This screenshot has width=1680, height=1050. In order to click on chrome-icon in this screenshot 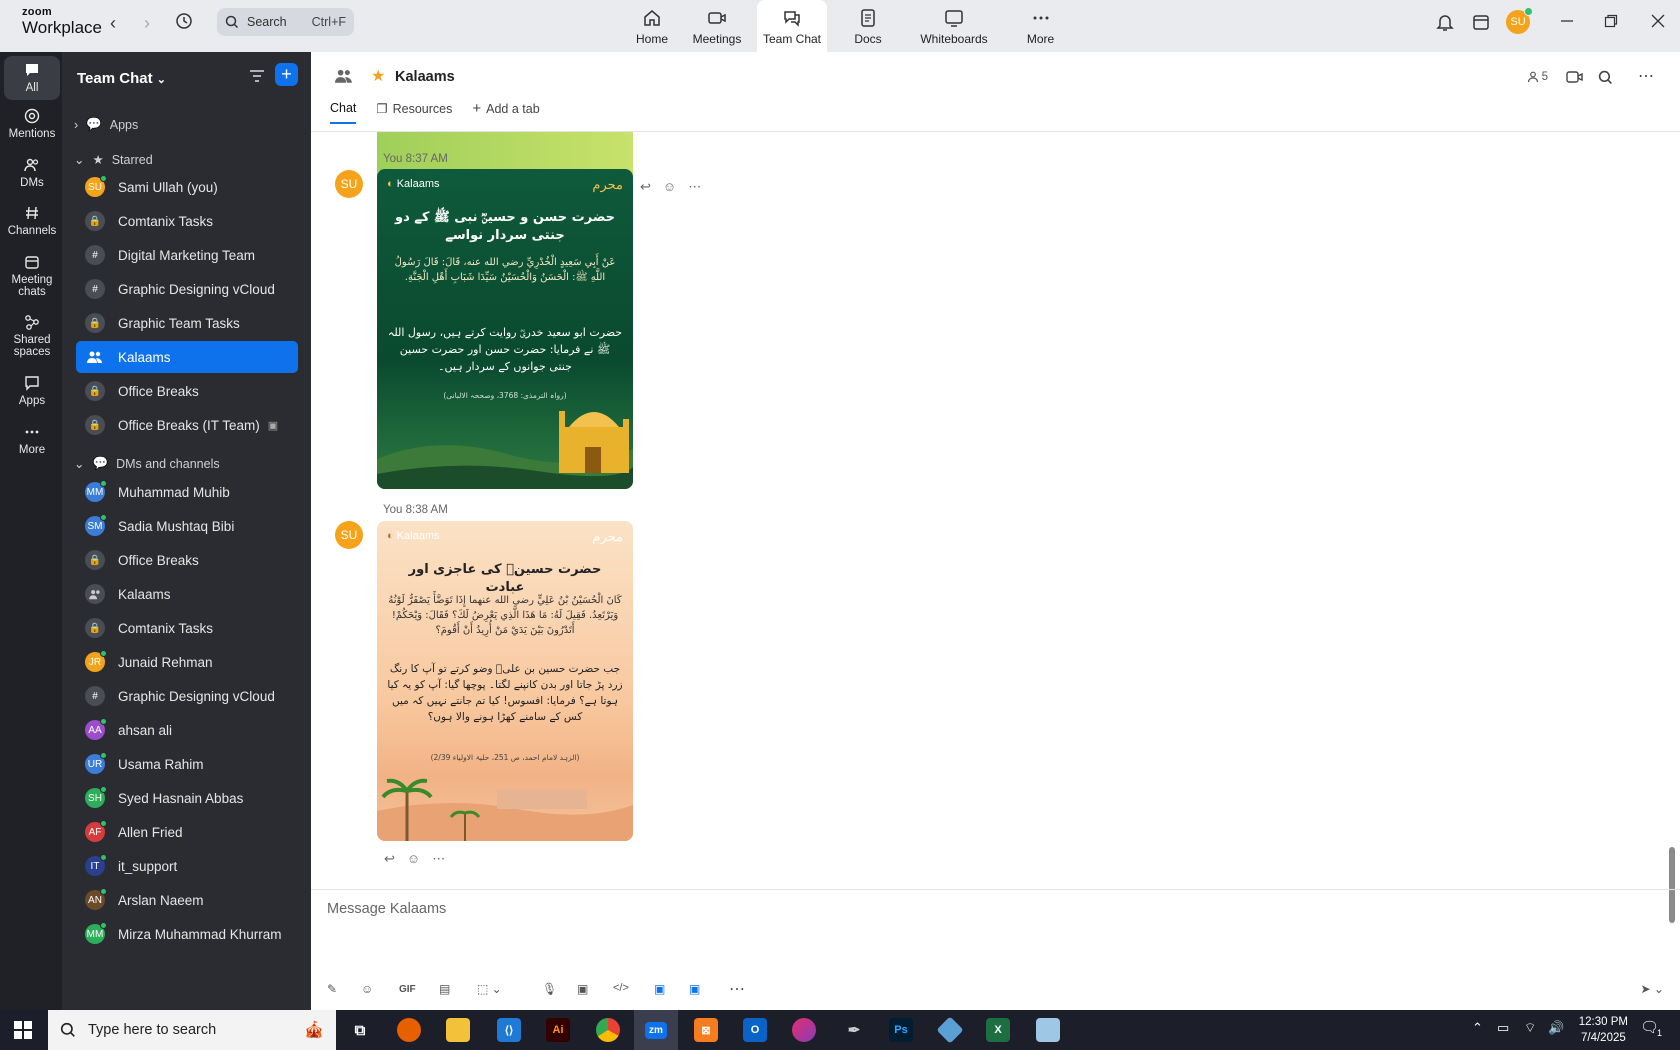, I will do `click(608, 1030)`.